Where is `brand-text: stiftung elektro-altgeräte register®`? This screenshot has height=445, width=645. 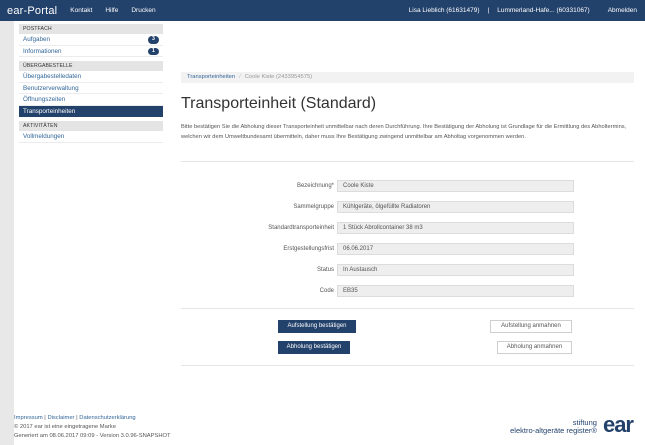 brand-text: stiftung elektro-altgeräte register® is located at coordinates (553, 427).